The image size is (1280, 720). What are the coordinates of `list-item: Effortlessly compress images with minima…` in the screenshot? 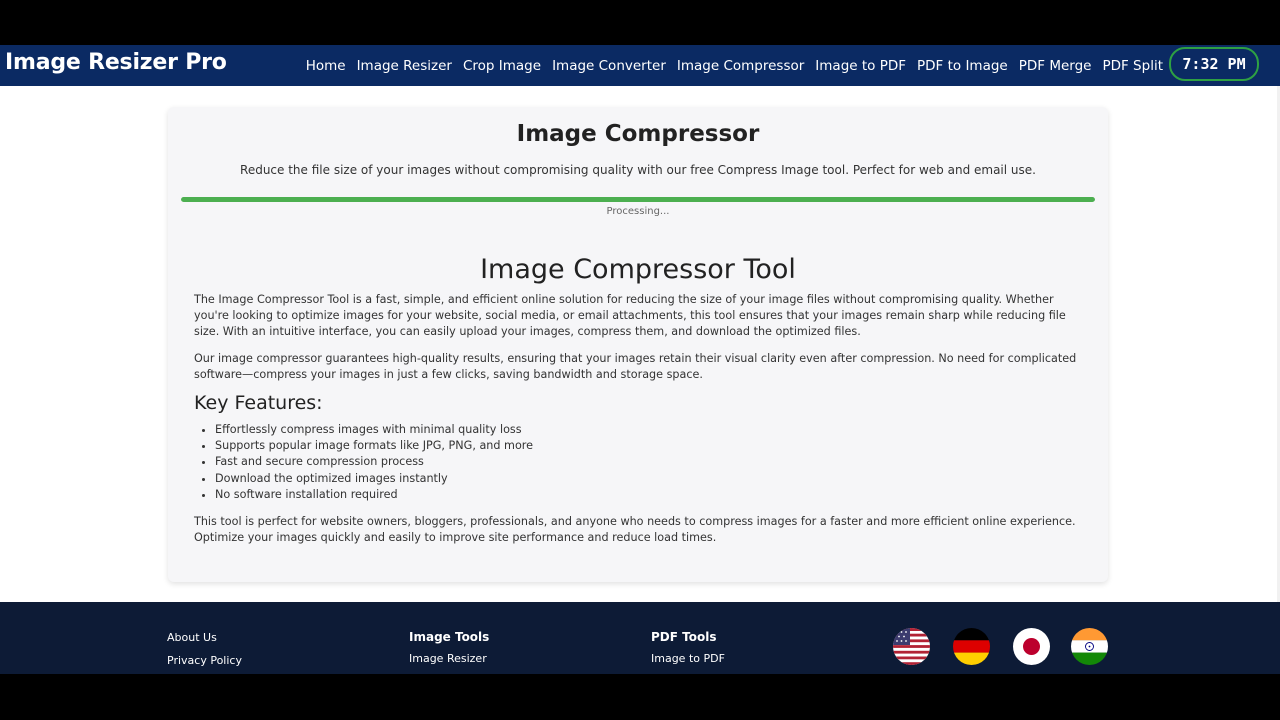 It's located at (374, 430).